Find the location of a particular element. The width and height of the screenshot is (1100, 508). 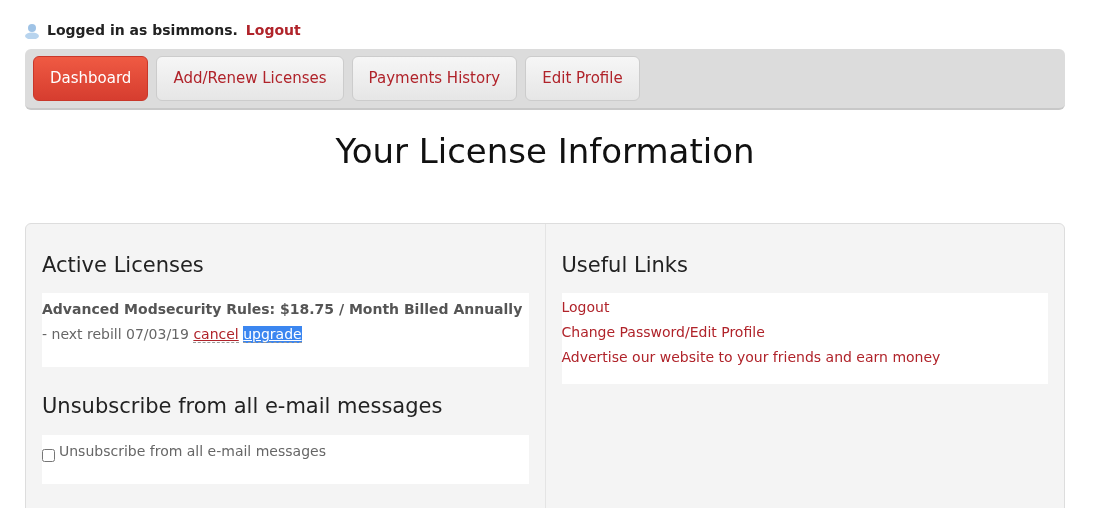

nav-tab: Dashboard is located at coordinates (91, 78).